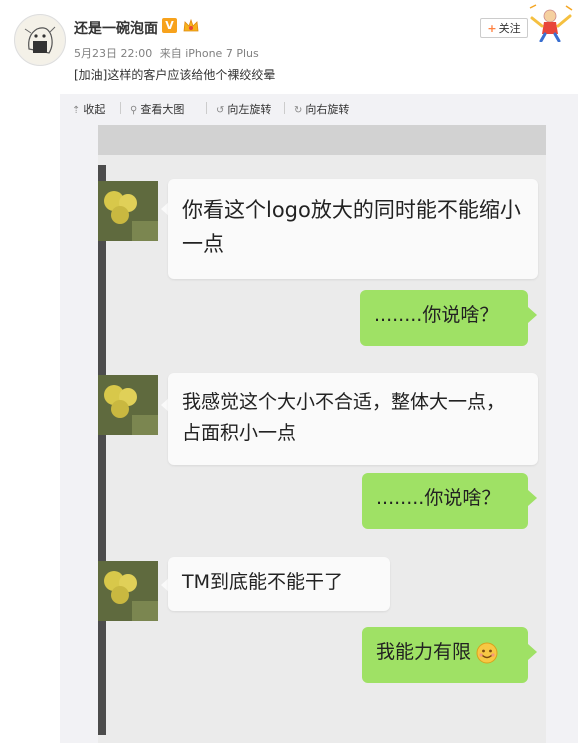 The image size is (578, 743). What do you see at coordinates (492, 28) in the screenshot?
I see `plus-icon: +` at bounding box center [492, 28].